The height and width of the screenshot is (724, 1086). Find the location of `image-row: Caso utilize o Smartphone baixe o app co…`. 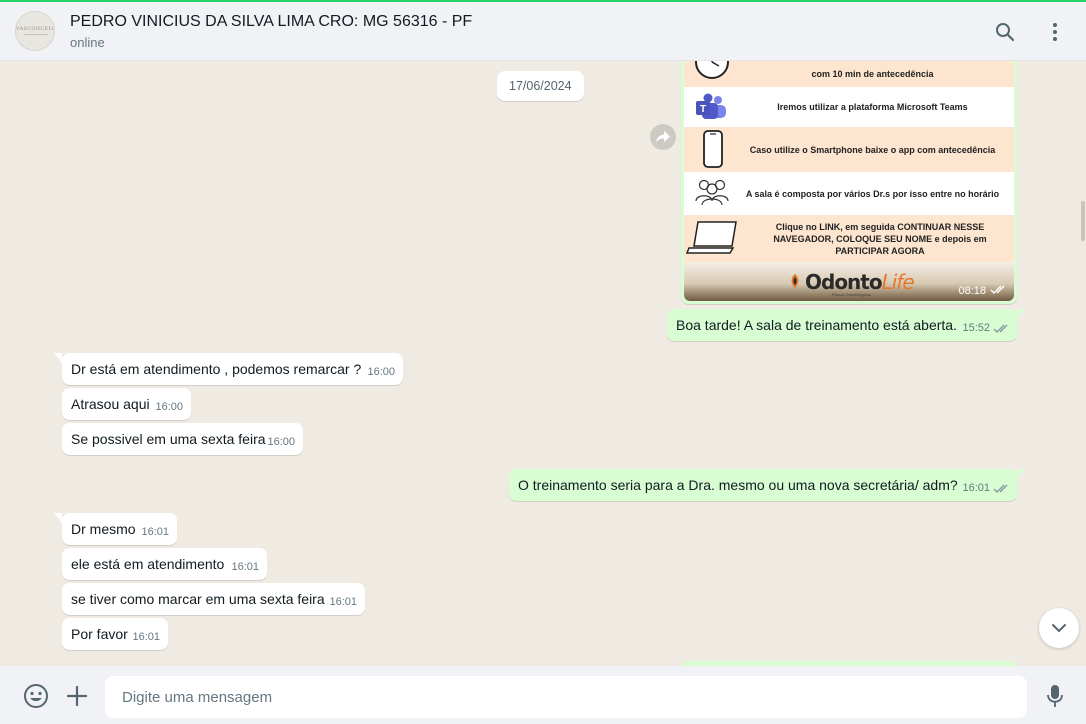

image-row: Caso utilize o Smartphone baixe o app co… is located at coordinates (849, 149).